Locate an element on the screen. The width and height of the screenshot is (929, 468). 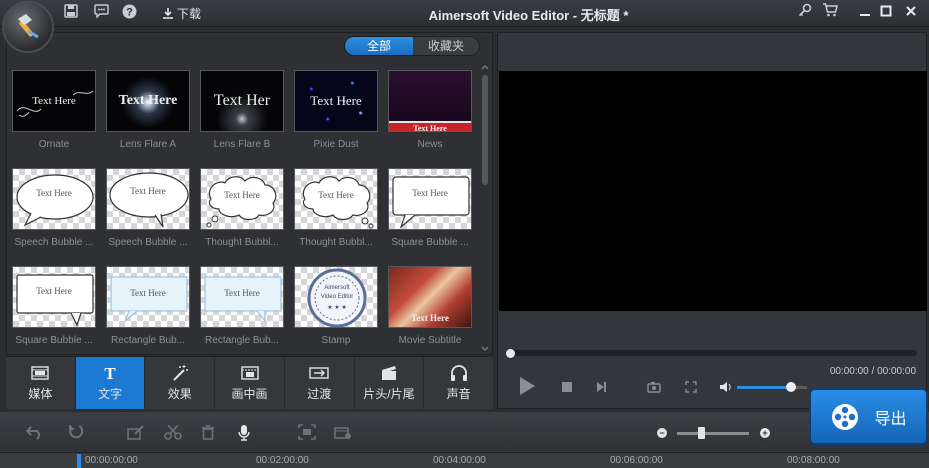
undo-icon is located at coordinates (34, 432).